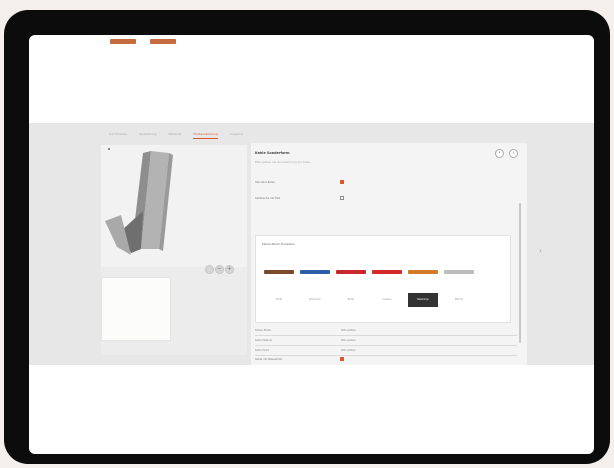  What do you see at coordinates (267, 198) in the screenshot?
I see `option-label: Kehlbleche mit Falz` at bounding box center [267, 198].